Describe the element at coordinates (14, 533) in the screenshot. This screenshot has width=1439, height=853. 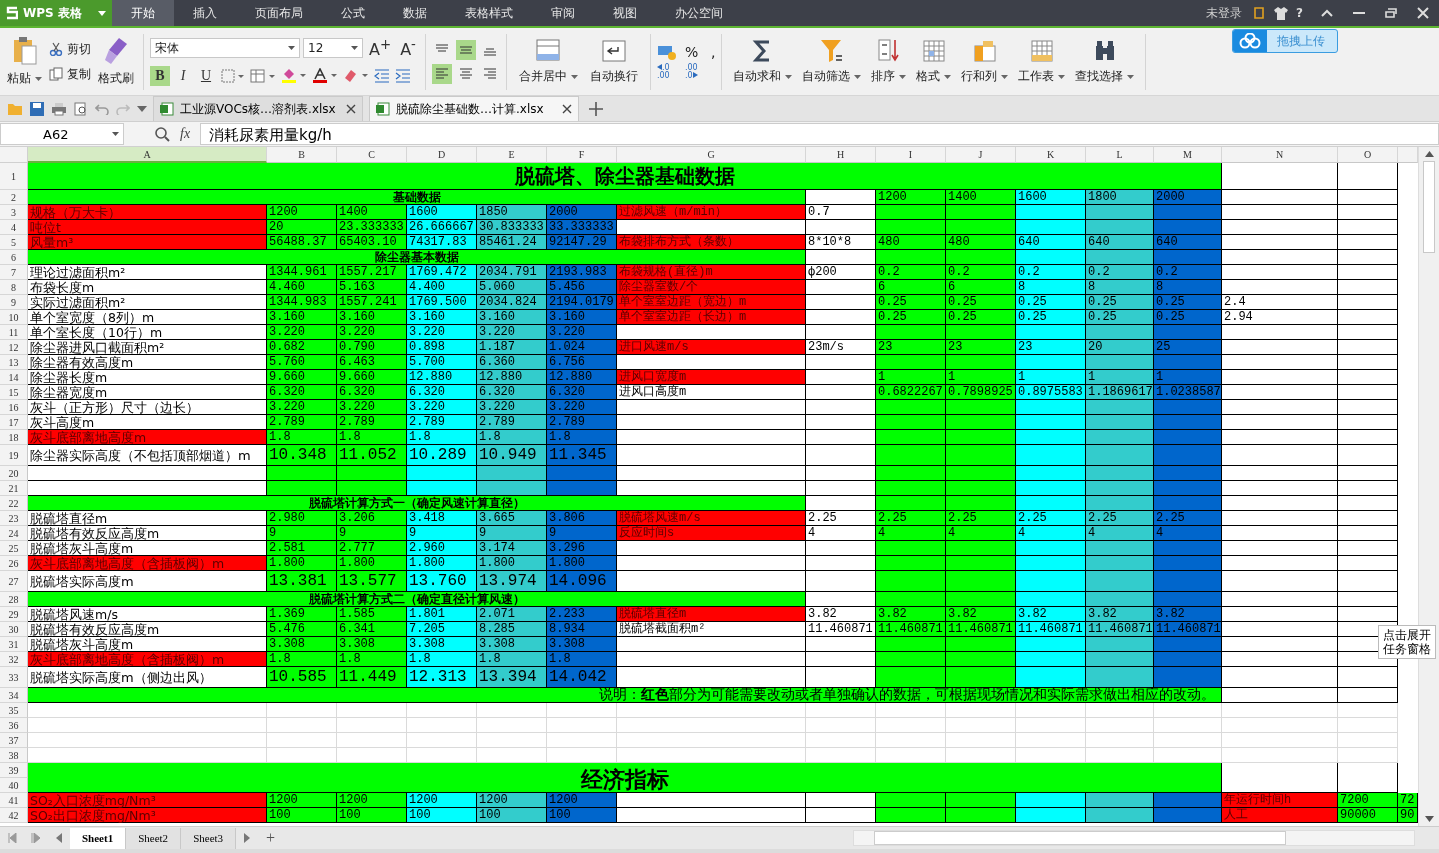
I see `row-header: 24` at that location.